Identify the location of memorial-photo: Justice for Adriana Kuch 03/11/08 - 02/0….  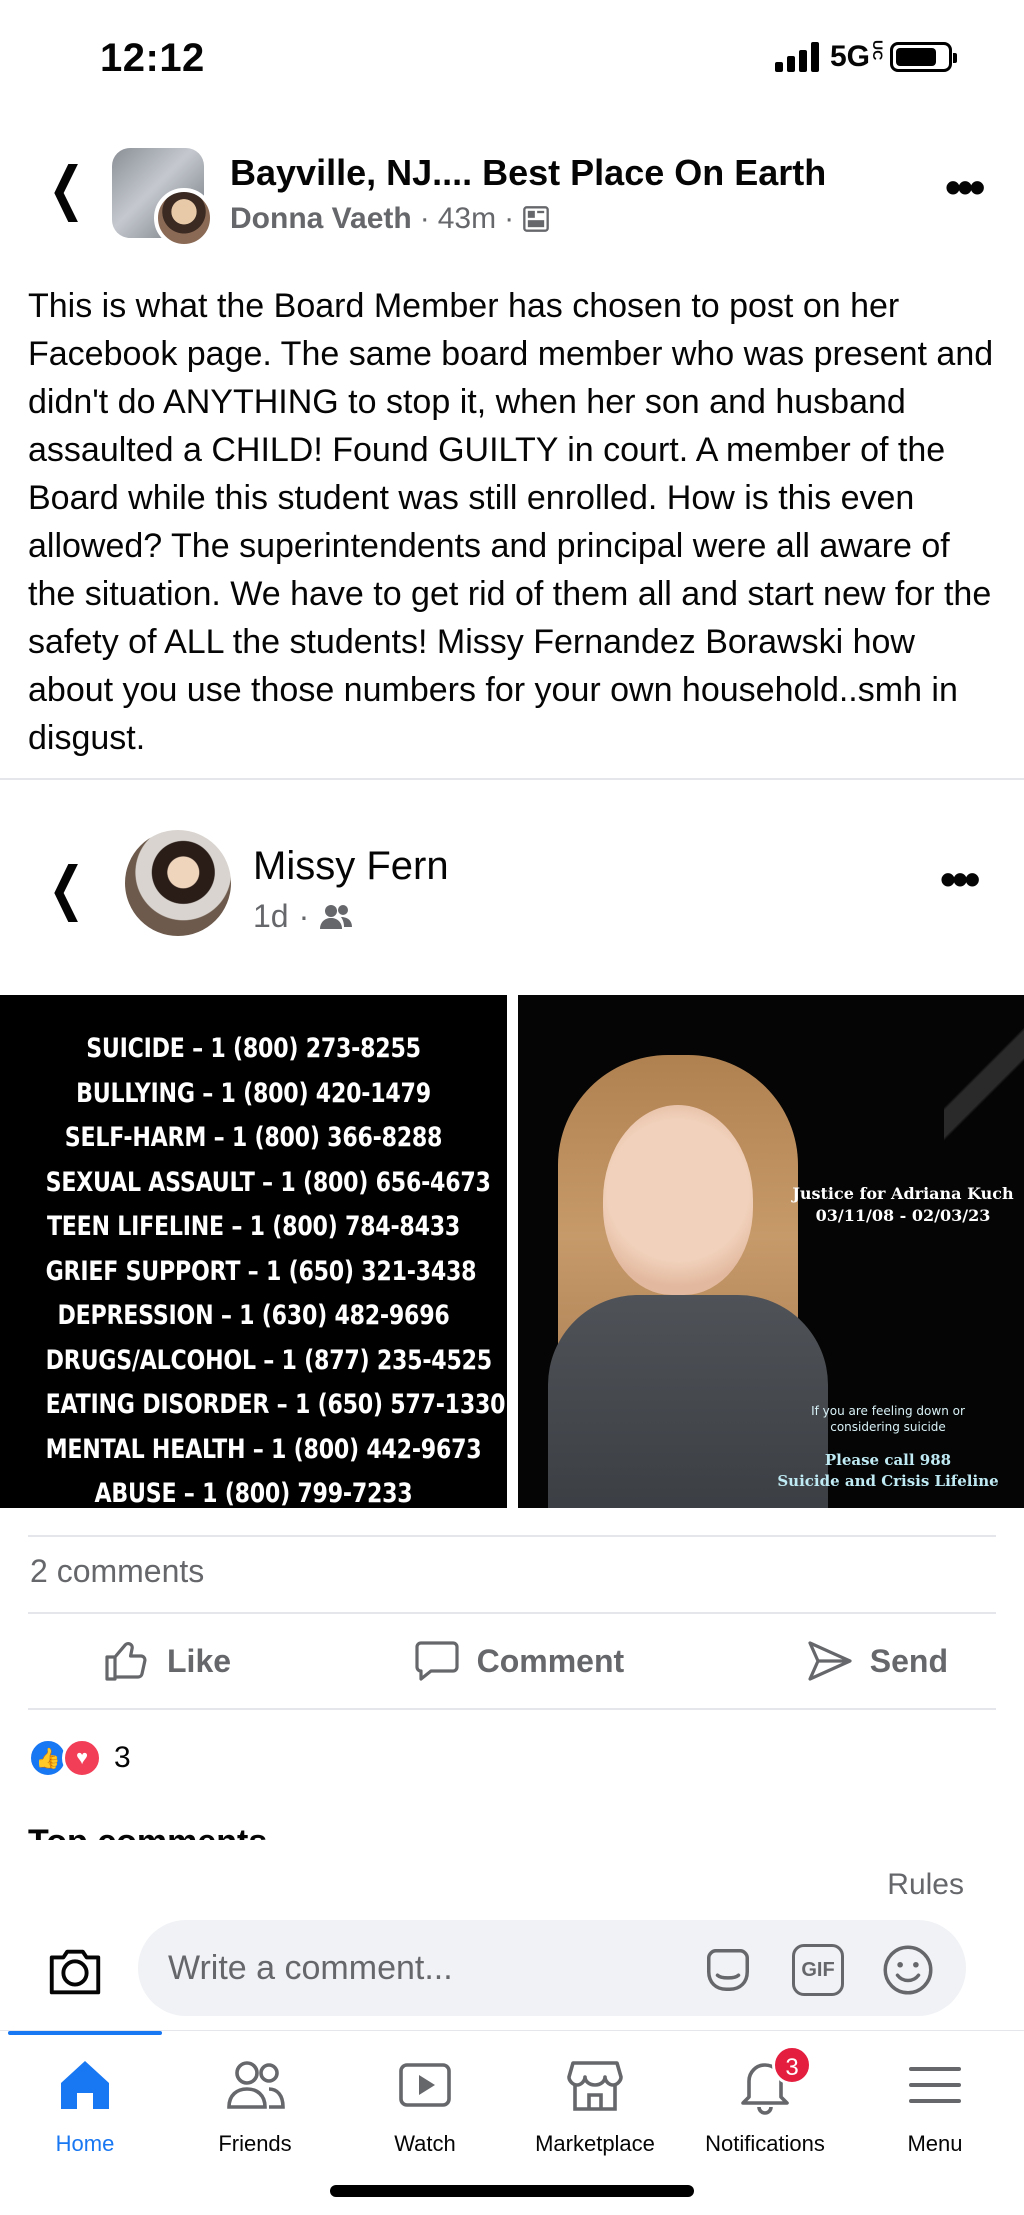
(771, 1251).